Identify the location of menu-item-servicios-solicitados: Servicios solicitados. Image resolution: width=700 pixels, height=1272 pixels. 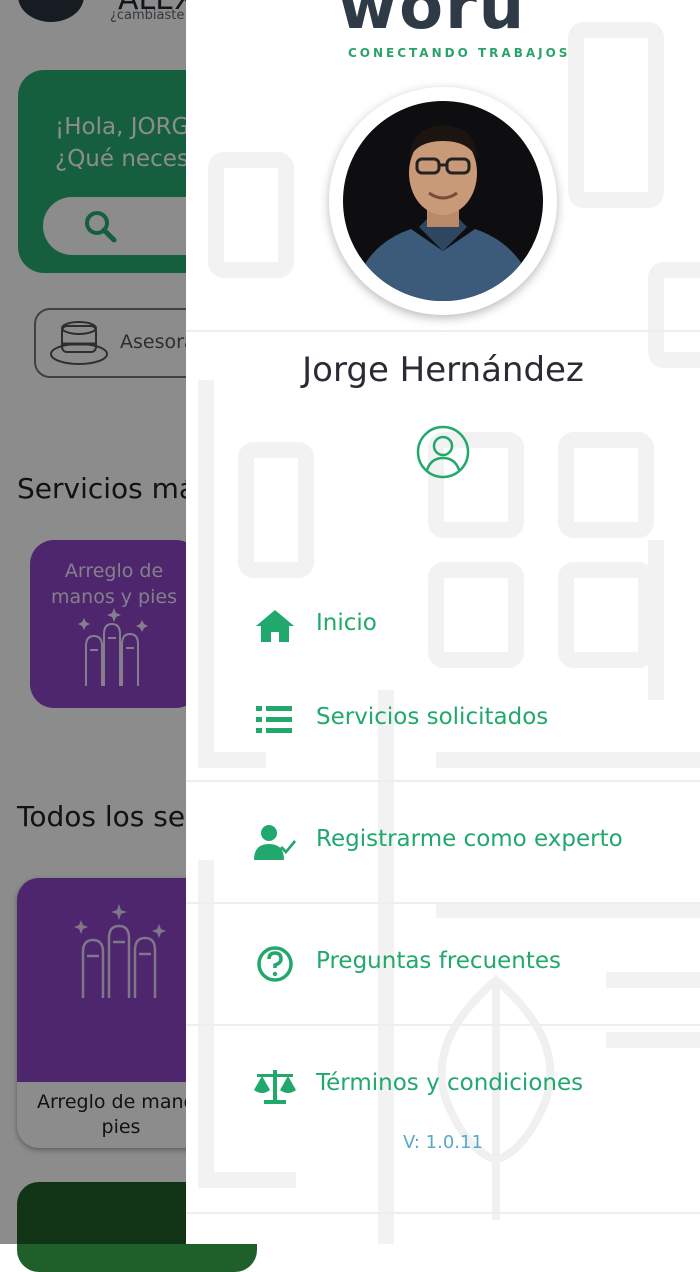
(466, 720).